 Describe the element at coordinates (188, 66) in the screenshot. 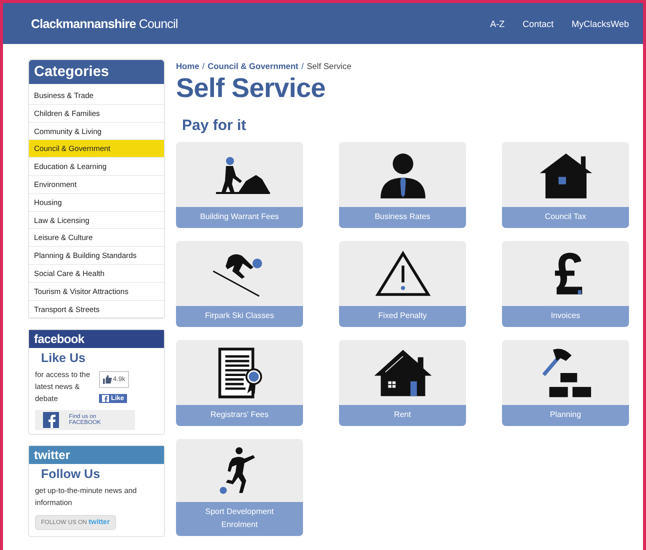

I see `breadcrumb-link: Home` at that location.